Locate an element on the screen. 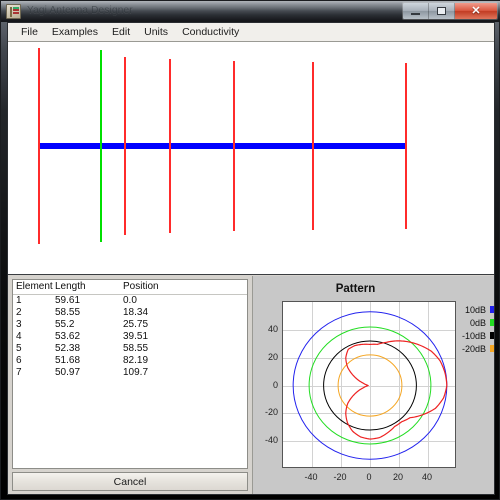  cell-element: 5 is located at coordinates (19, 348).